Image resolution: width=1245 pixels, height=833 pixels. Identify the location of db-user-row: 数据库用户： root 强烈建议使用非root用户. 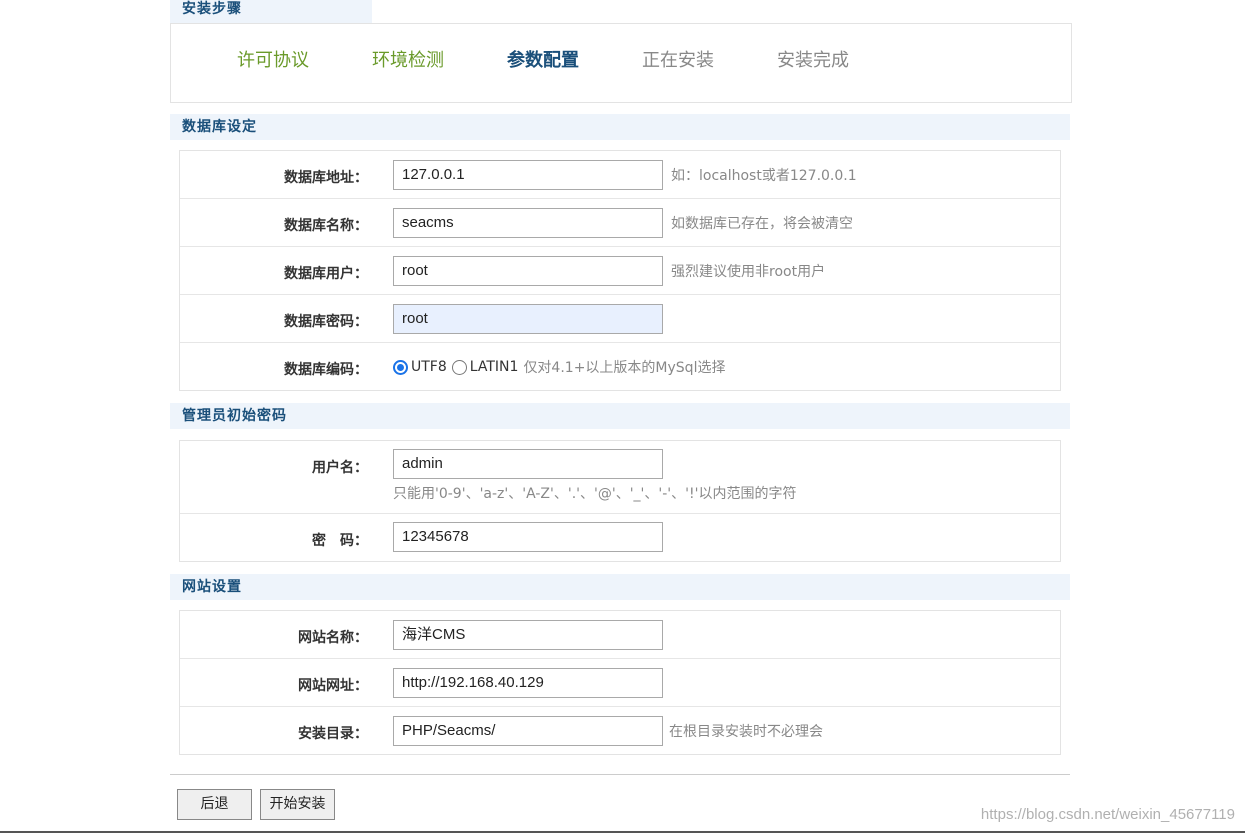
(620, 271).